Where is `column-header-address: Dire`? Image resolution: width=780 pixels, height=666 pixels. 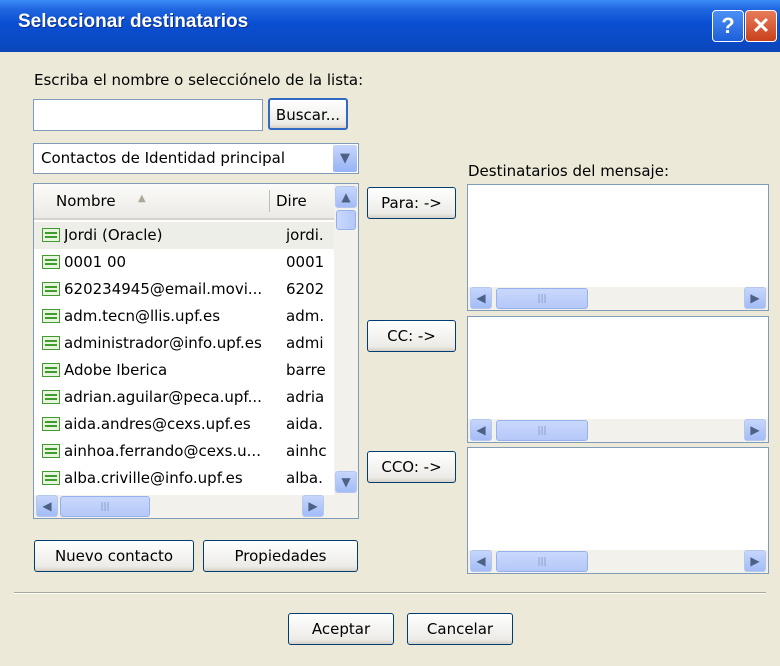
column-header-address: Dire is located at coordinates (291, 201).